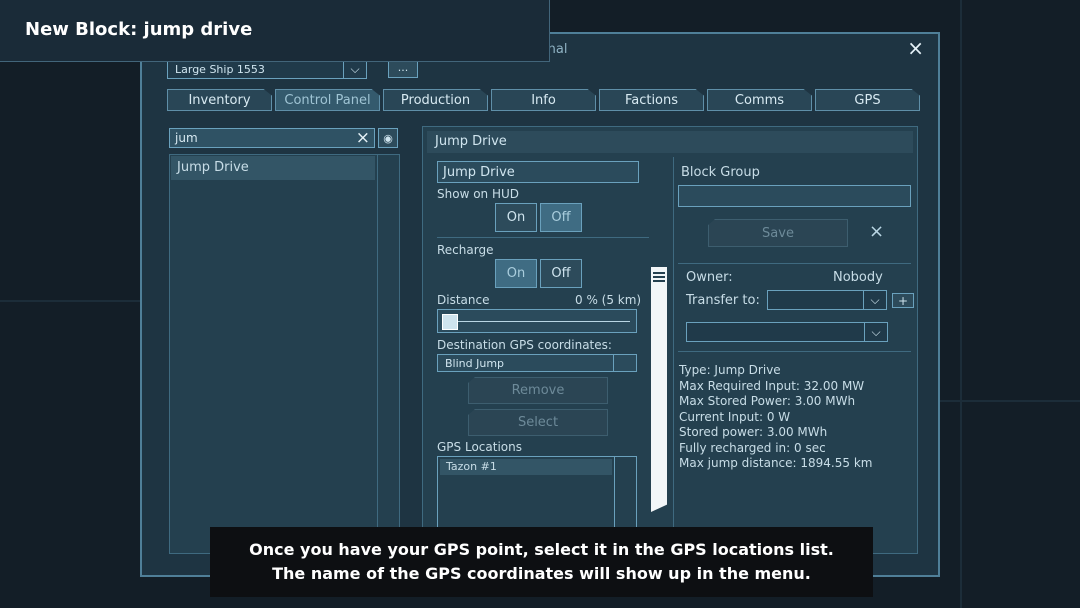  Describe the element at coordinates (478, 194) in the screenshot. I see `show-on-hud-label: Show on HUD` at that location.